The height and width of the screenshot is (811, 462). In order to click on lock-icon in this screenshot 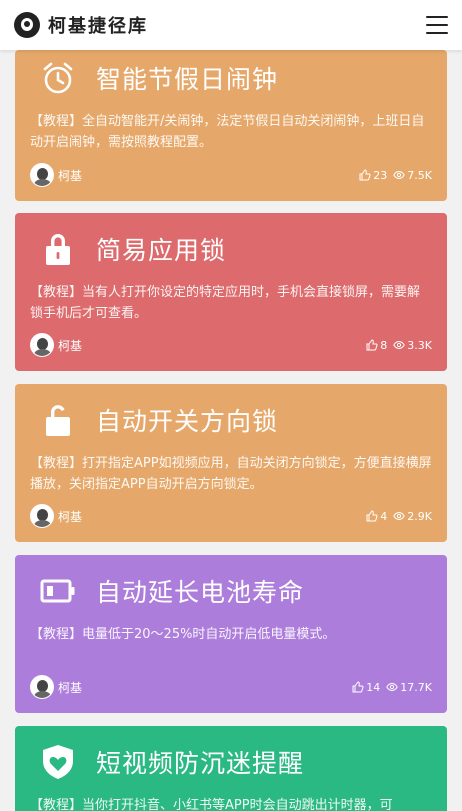, I will do `click(58, 249)`.